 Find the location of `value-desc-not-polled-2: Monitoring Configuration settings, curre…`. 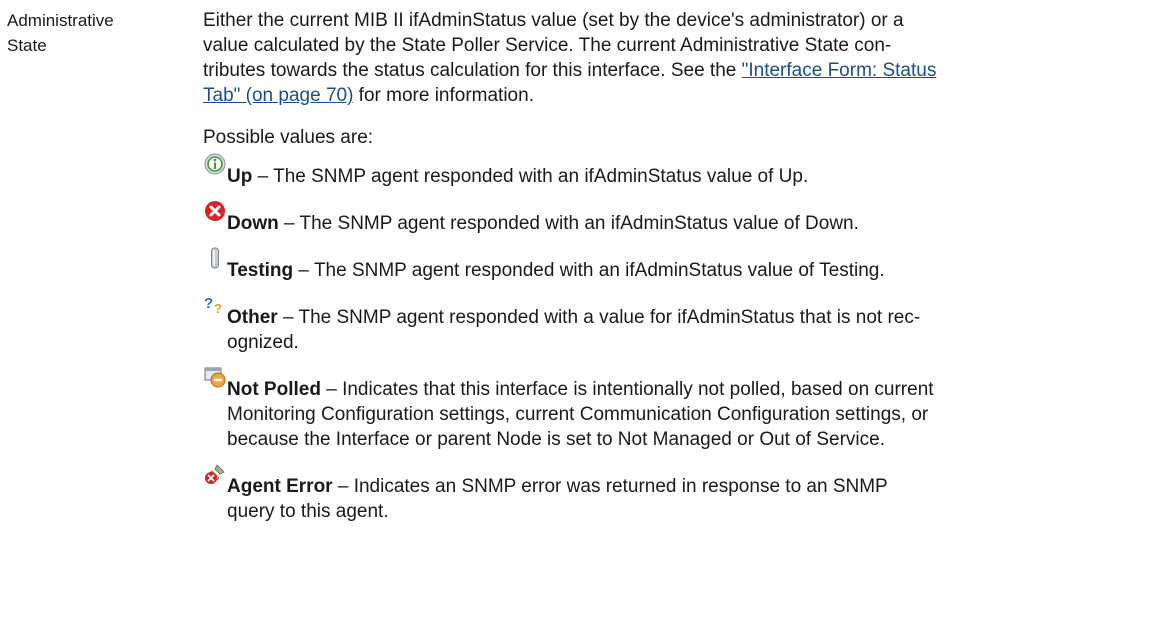

value-desc-not-polled-2: Monitoring Configuration settings, curre… is located at coordinates (578, 414).